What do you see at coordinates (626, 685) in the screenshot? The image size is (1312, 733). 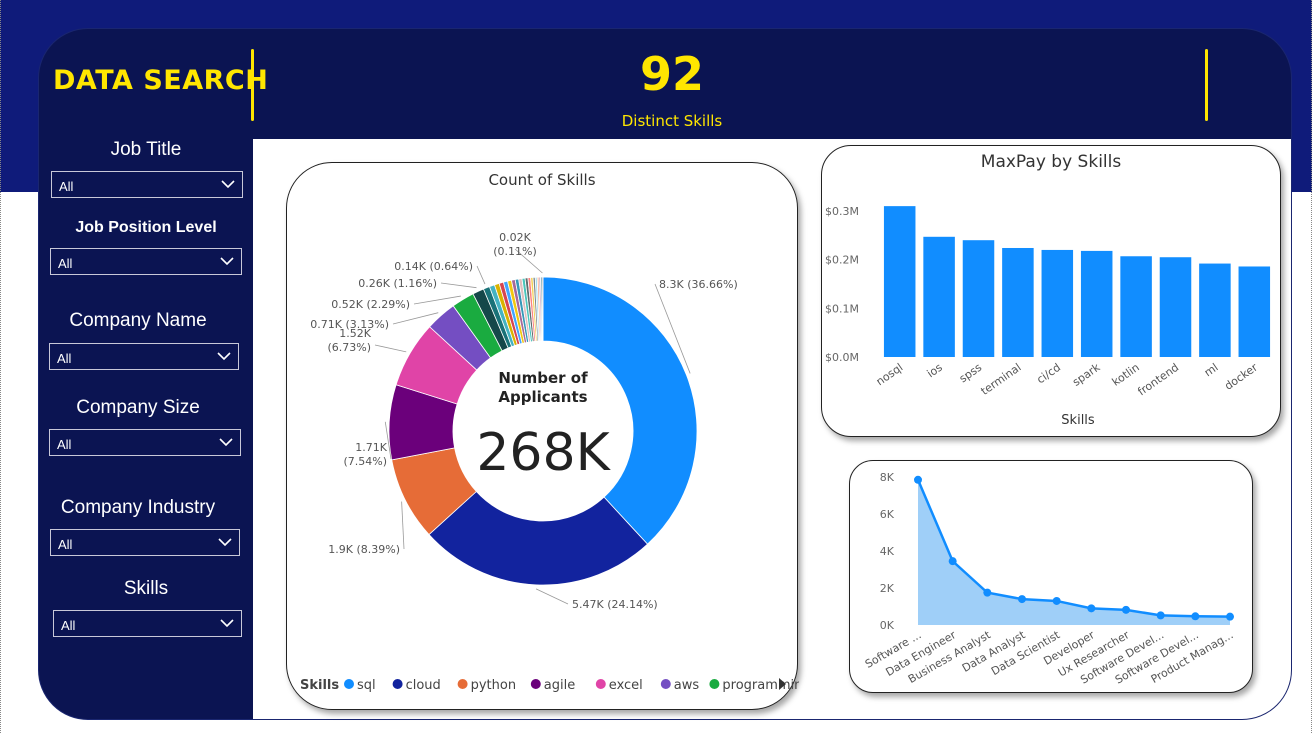 I see `legend-item: excel` at bounding box center [626, 685].